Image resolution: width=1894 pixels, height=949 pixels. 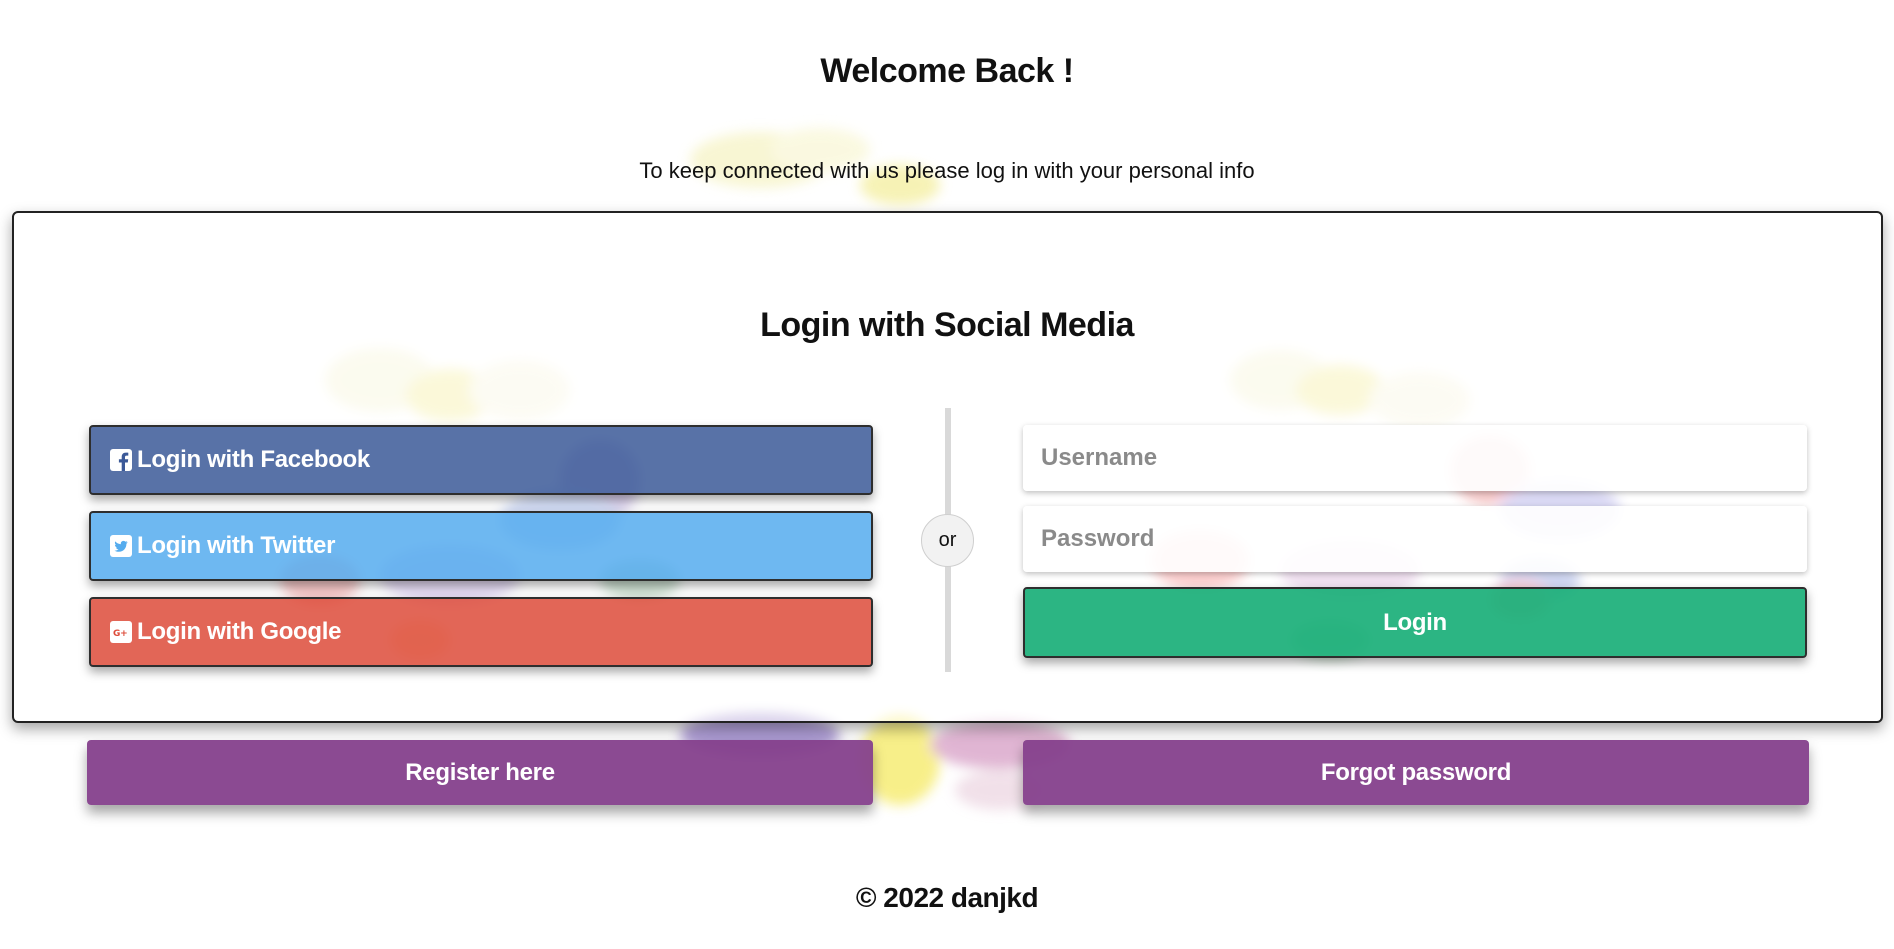 What do you see at coordinates (121, 460) in the screenshot?
I see `facebook-icon` at bounding box center [121, 460].